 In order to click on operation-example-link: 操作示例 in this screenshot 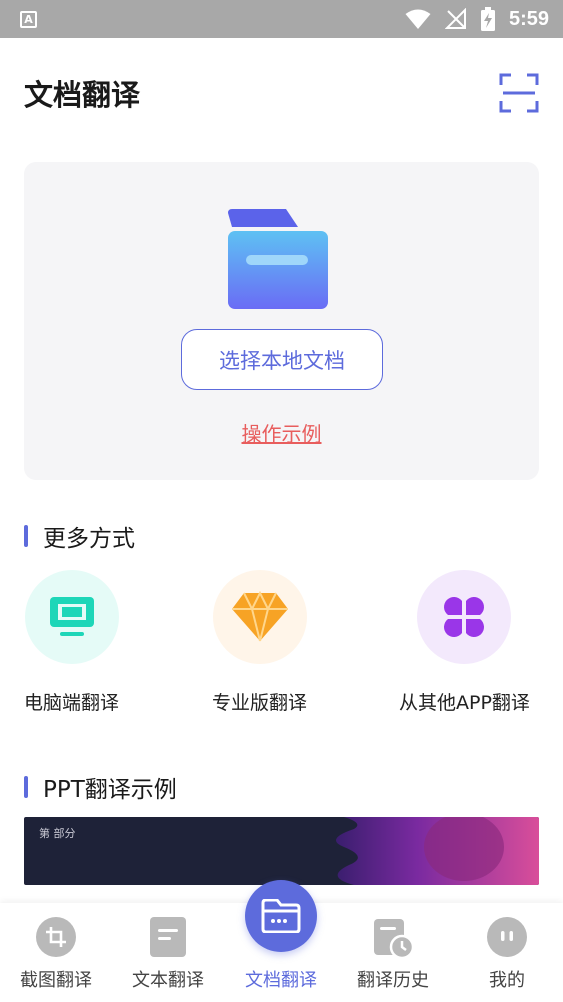, I will do `click(281, 432)`.